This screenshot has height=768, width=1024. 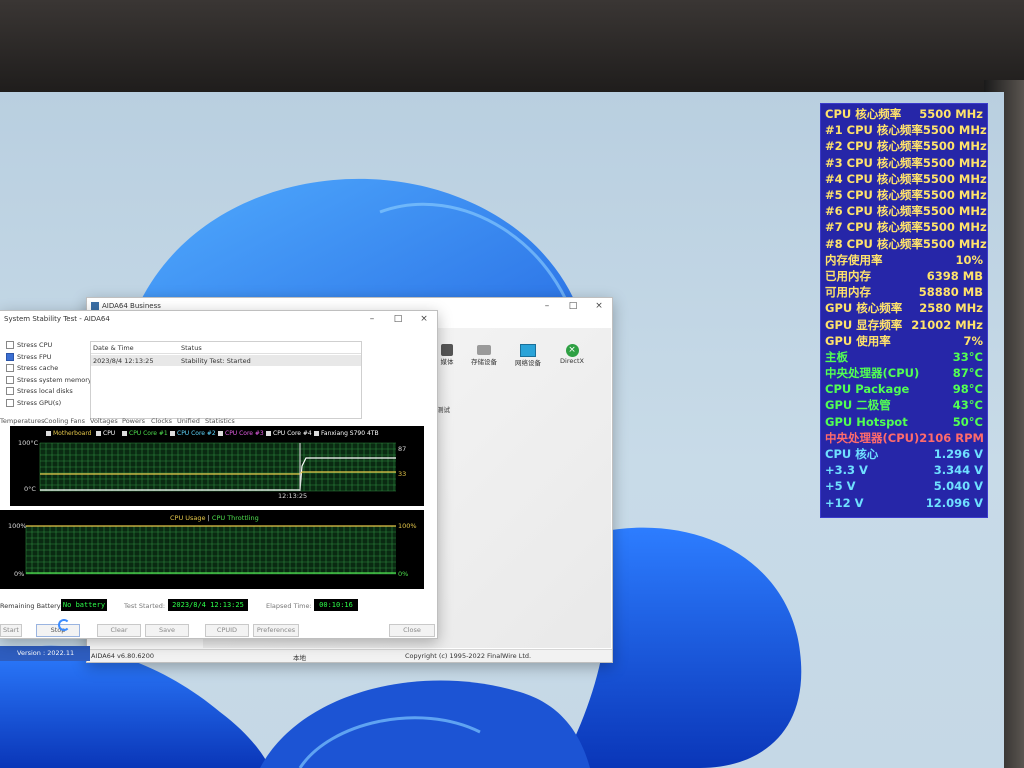 What do you see at coordinates (119, 630) in the screenshot?
I see `clear-button: Clear` at bounding box center [119, 630].